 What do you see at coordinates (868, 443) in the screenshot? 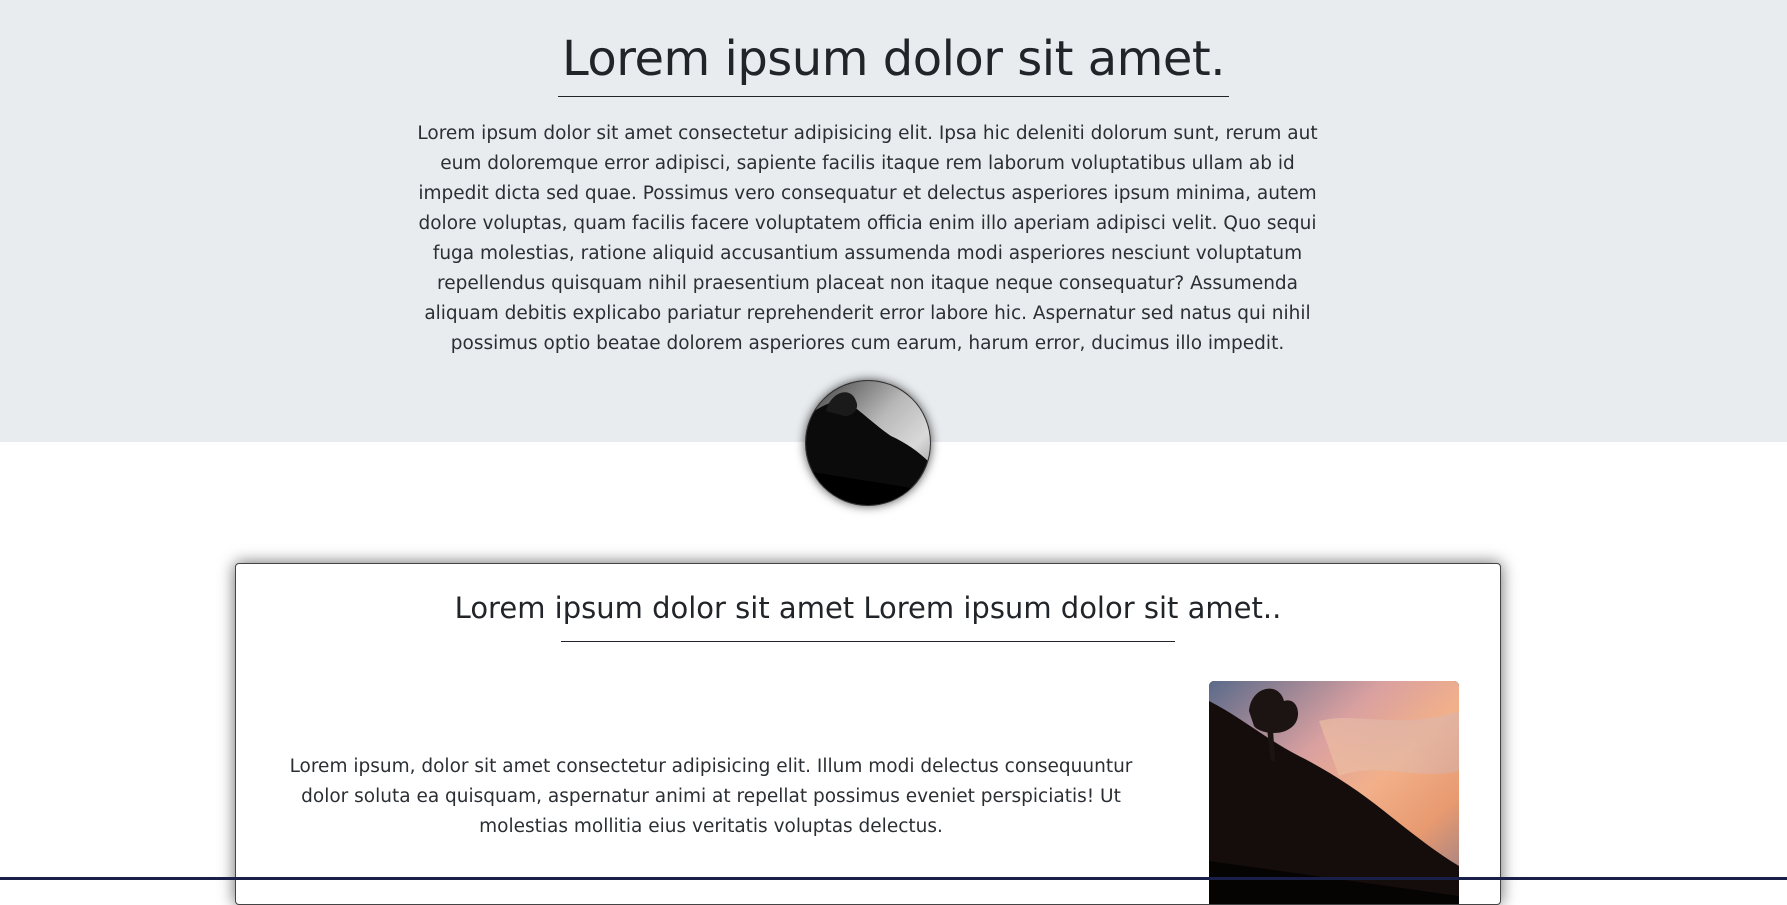
I see `profile-avatar-image` at bounding box center [868, 443].